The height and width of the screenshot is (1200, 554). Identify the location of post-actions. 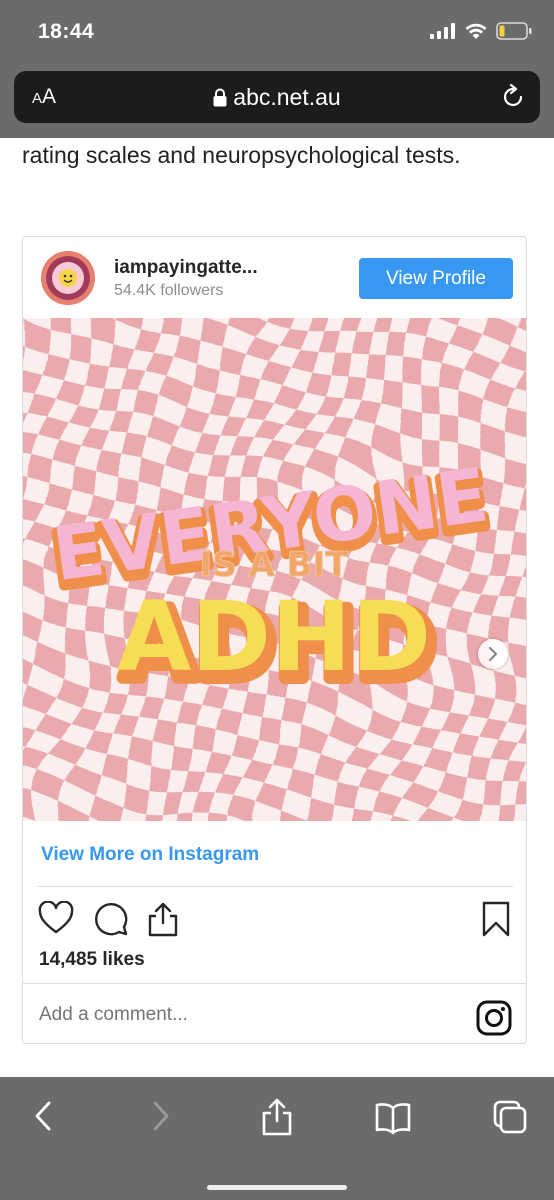
(275, 919).